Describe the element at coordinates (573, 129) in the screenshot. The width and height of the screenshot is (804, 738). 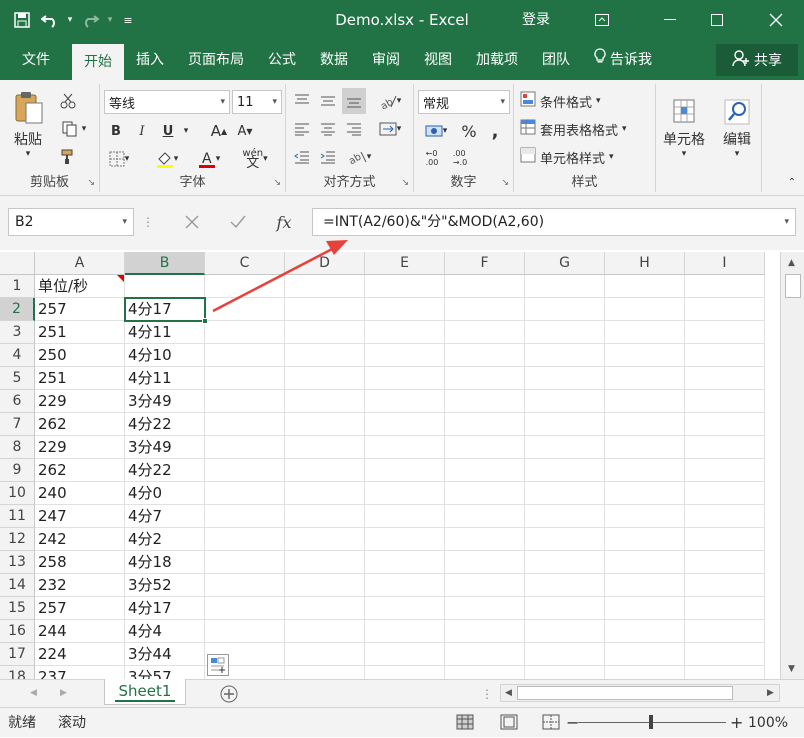
I see `format-as-table-button: 套用表格格式 ▾` at that location.